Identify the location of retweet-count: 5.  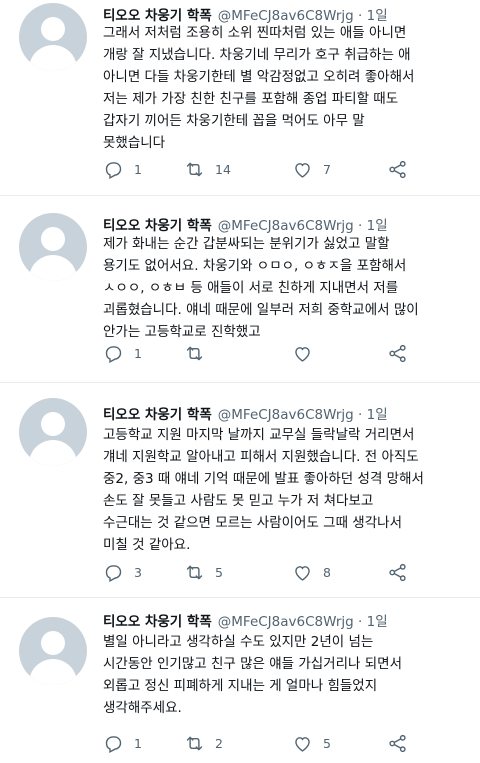
(219, 572).